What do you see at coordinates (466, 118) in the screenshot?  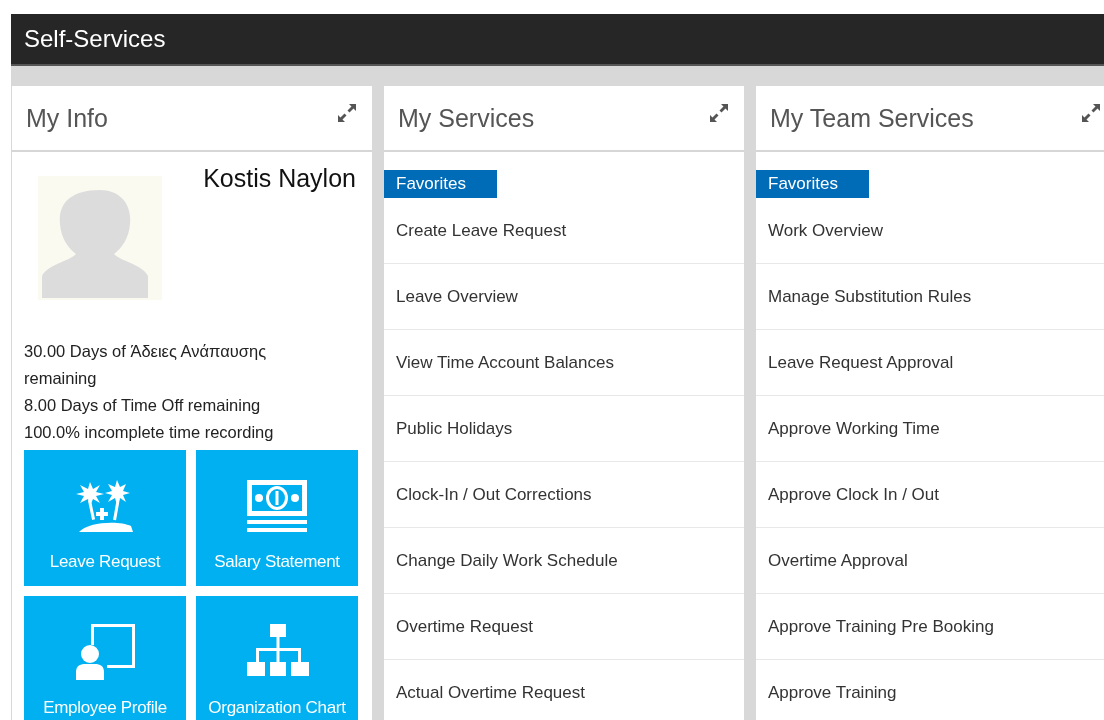 I see `panel-title: My Services` at bounding box center [466, 118].